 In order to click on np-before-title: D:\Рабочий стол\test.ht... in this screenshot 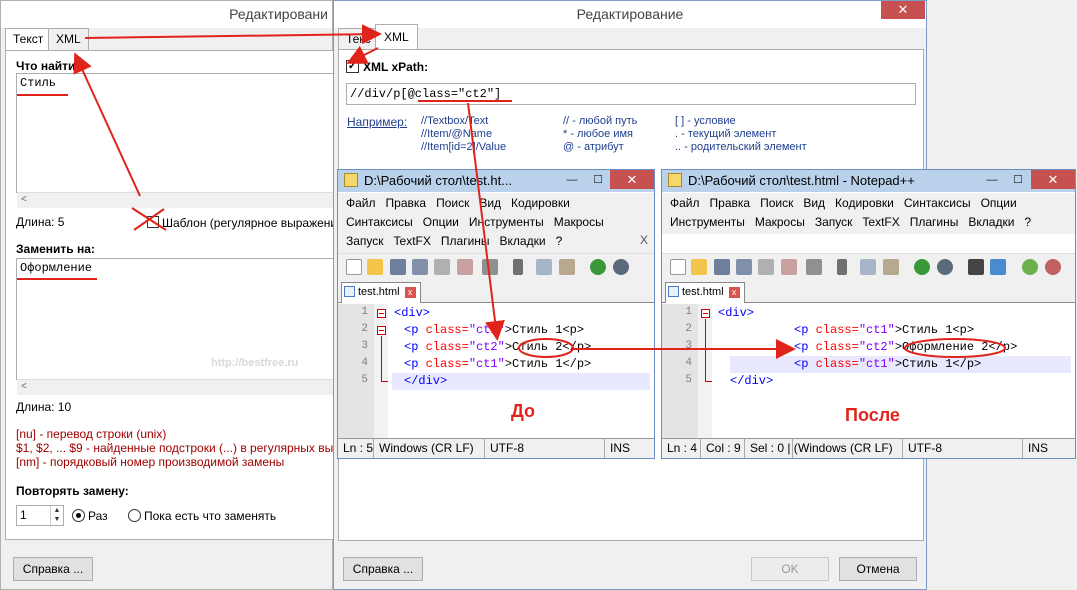, I will do `click(438, 180)`.